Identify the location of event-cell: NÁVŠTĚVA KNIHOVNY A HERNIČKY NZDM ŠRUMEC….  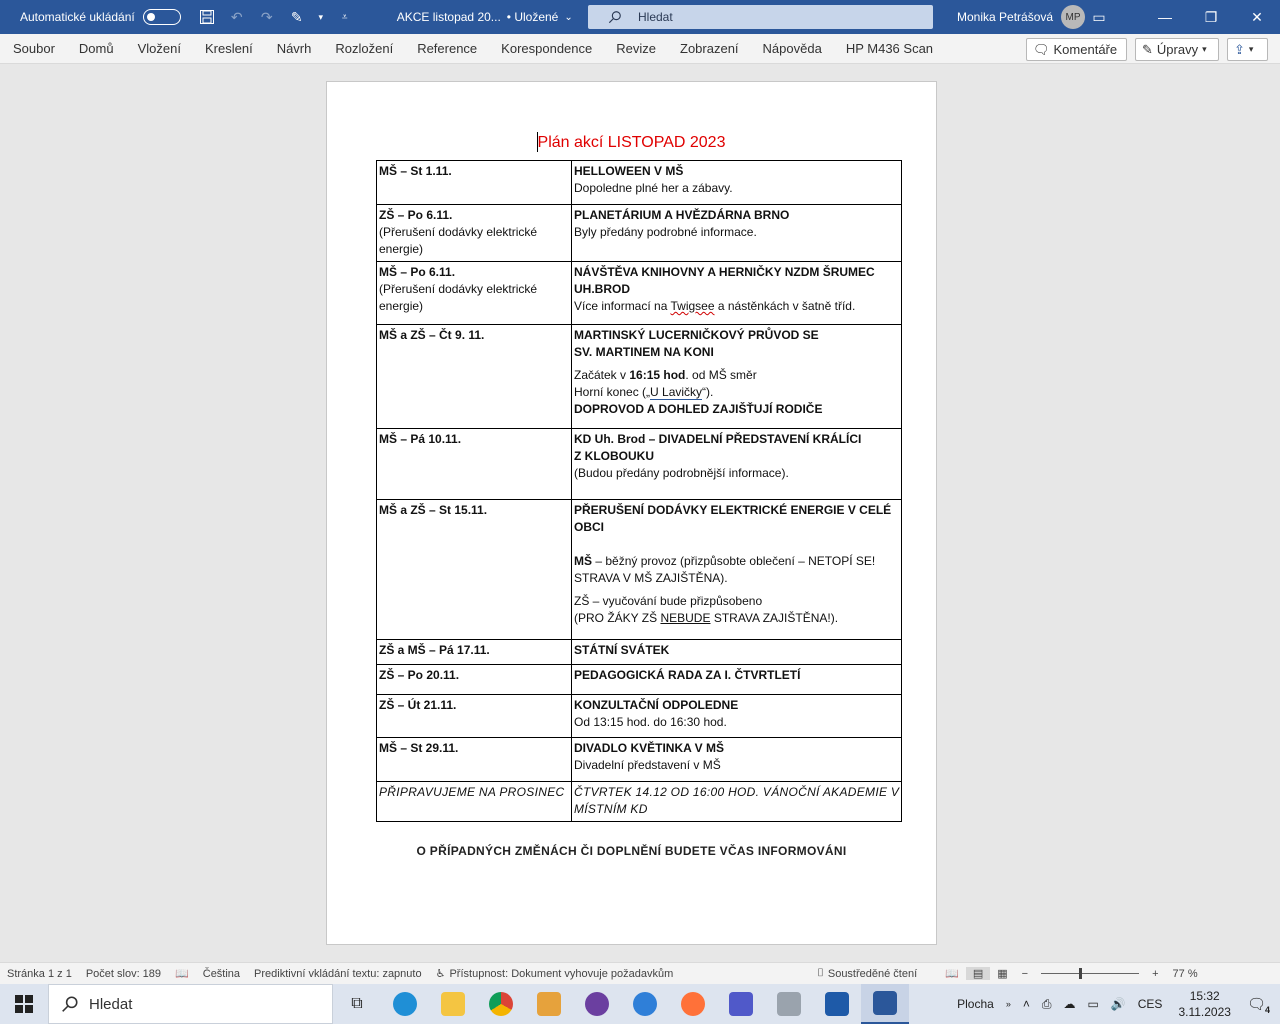
(736, 293).